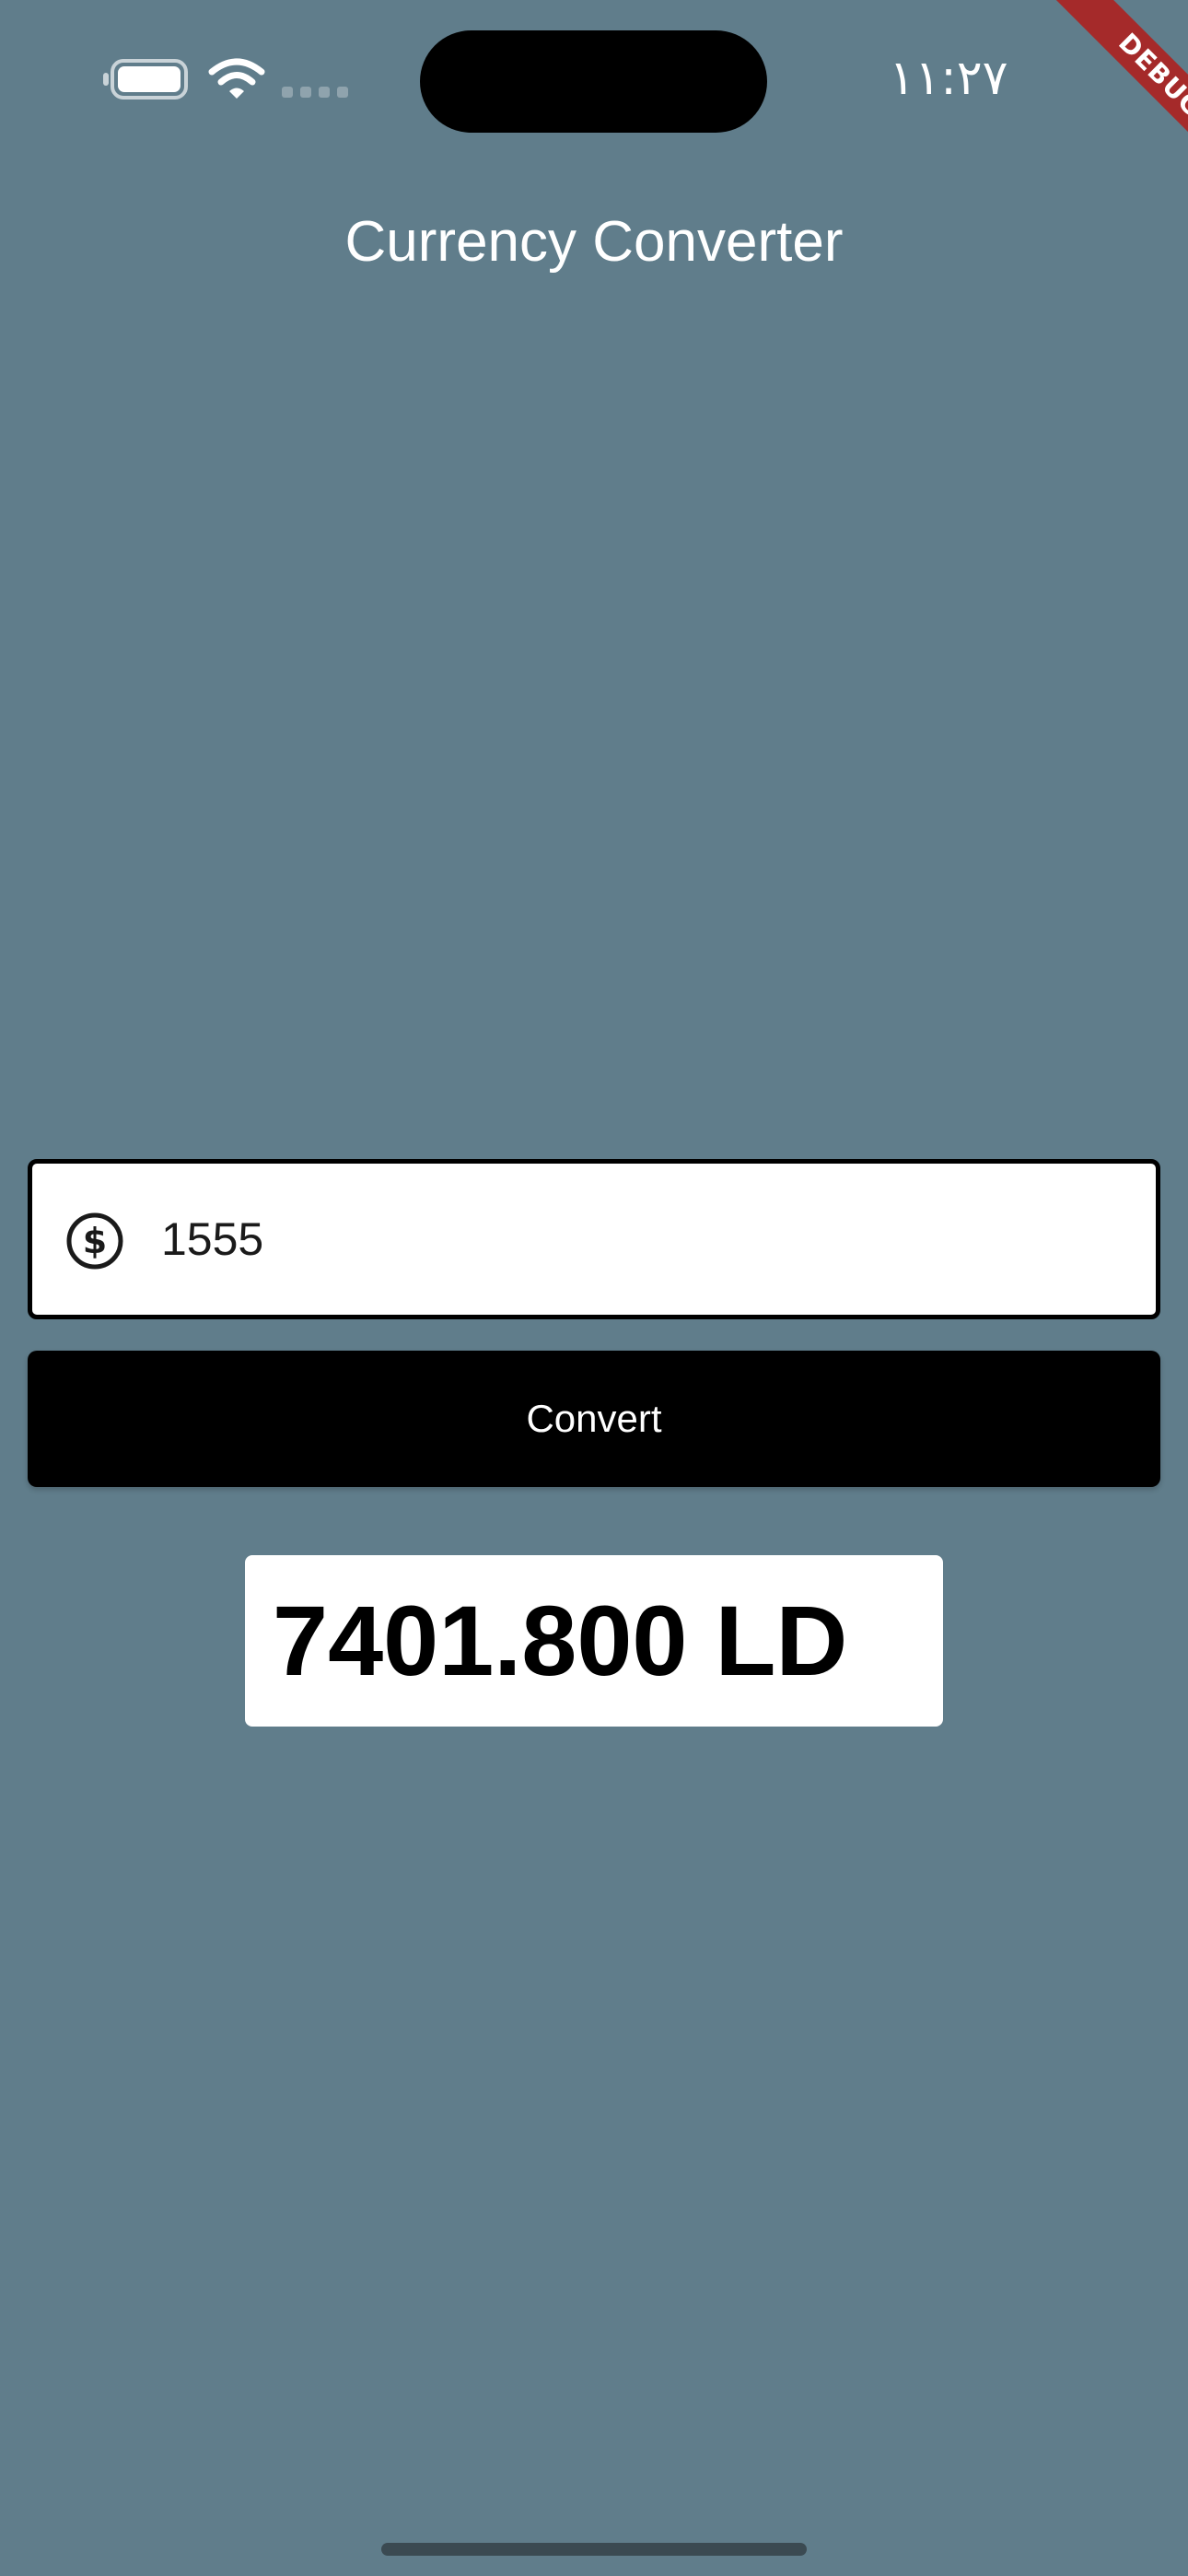 The width and height of the screenshot is (1188, 2576). I want to click on battery-icon, so click(145, 79).